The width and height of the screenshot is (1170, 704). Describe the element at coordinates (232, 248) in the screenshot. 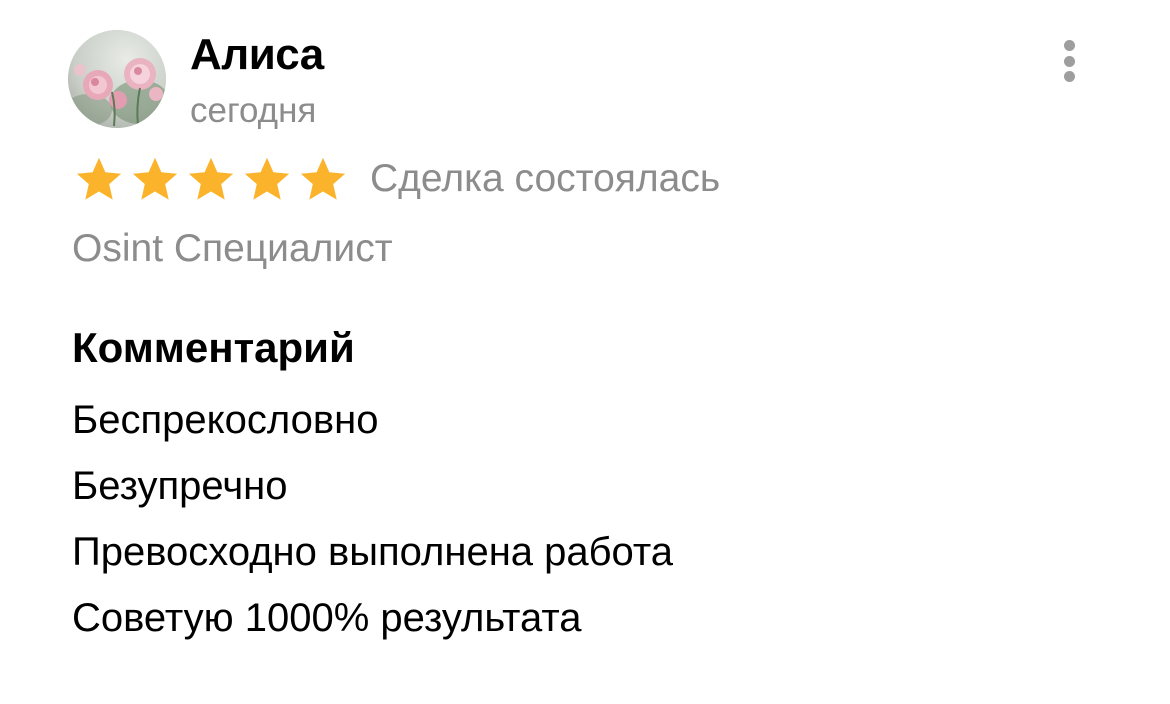

I see `service-name: Osint Специалист` at that location.